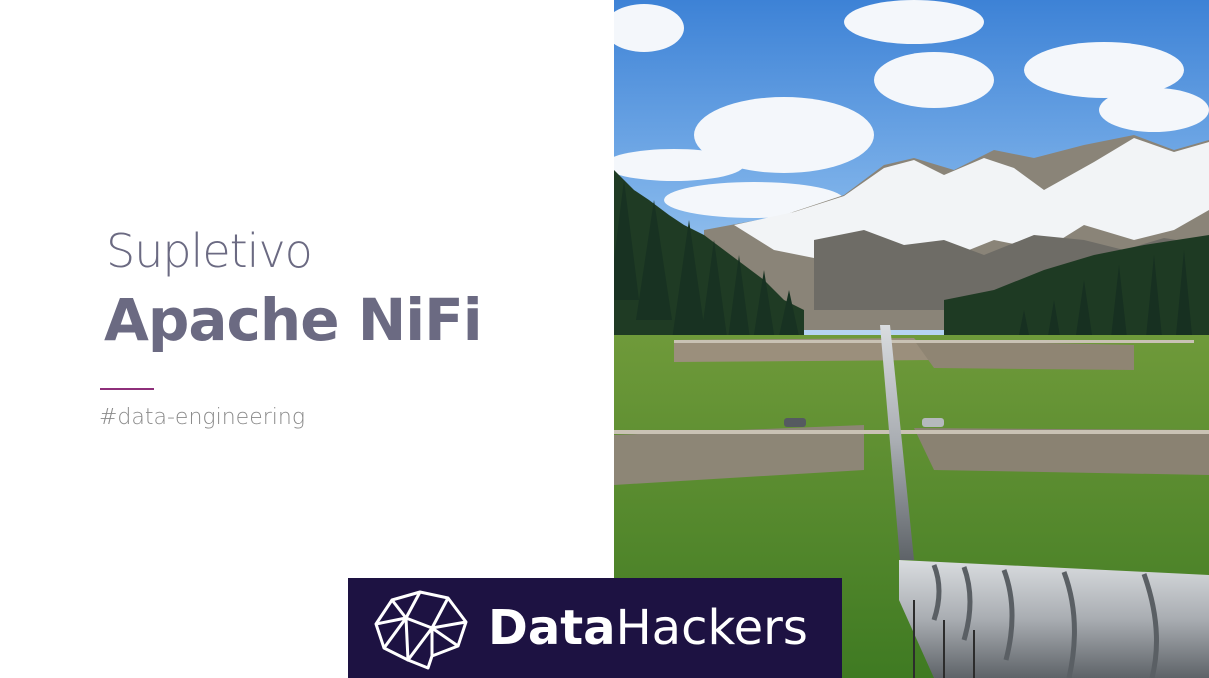 This screenshot has height=678, width=1209. I want to click on hashtag-label: #data-engineering, so click(202, 417).